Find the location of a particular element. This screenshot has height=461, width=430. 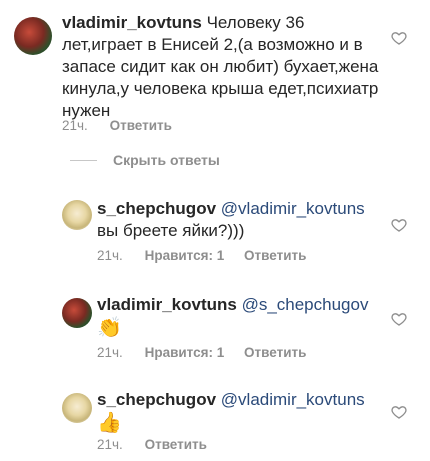

reply-body-emoji: 👍 is located at coordinates (109, 423).